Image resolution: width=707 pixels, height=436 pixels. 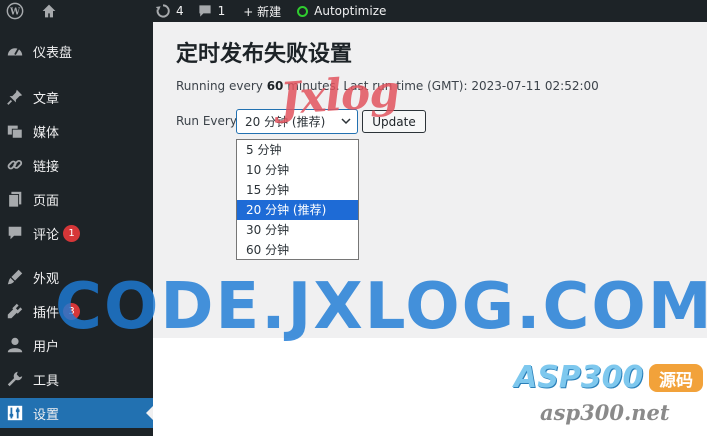 I want to click on refresh-icon, so click(x=163, y=11).